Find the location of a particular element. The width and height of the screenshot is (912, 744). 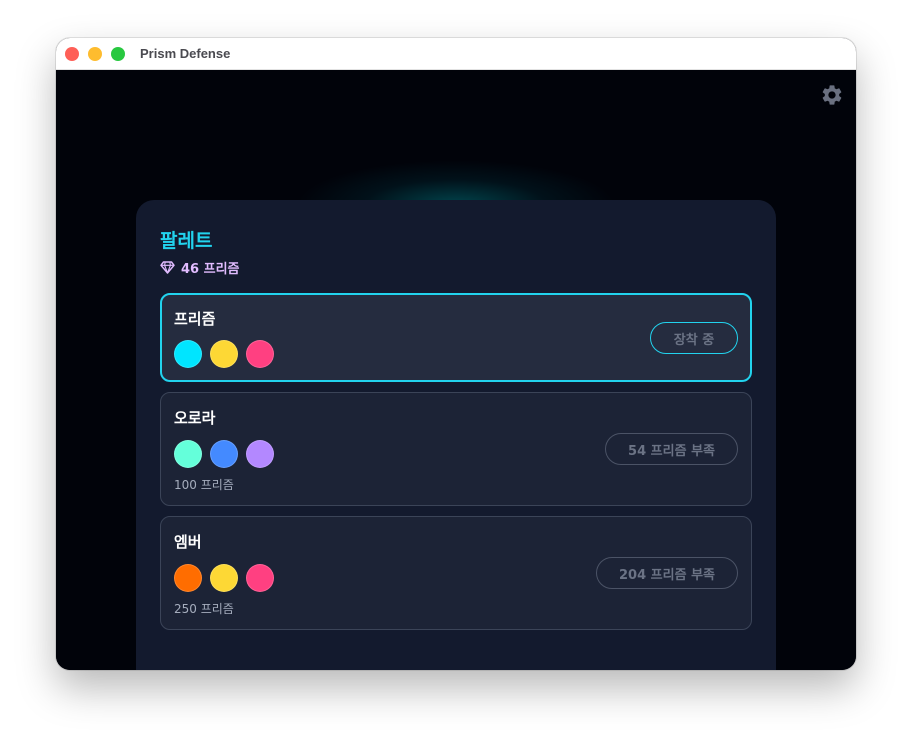

equipped-button: 장착 중 is located at coordinates (694, 338).